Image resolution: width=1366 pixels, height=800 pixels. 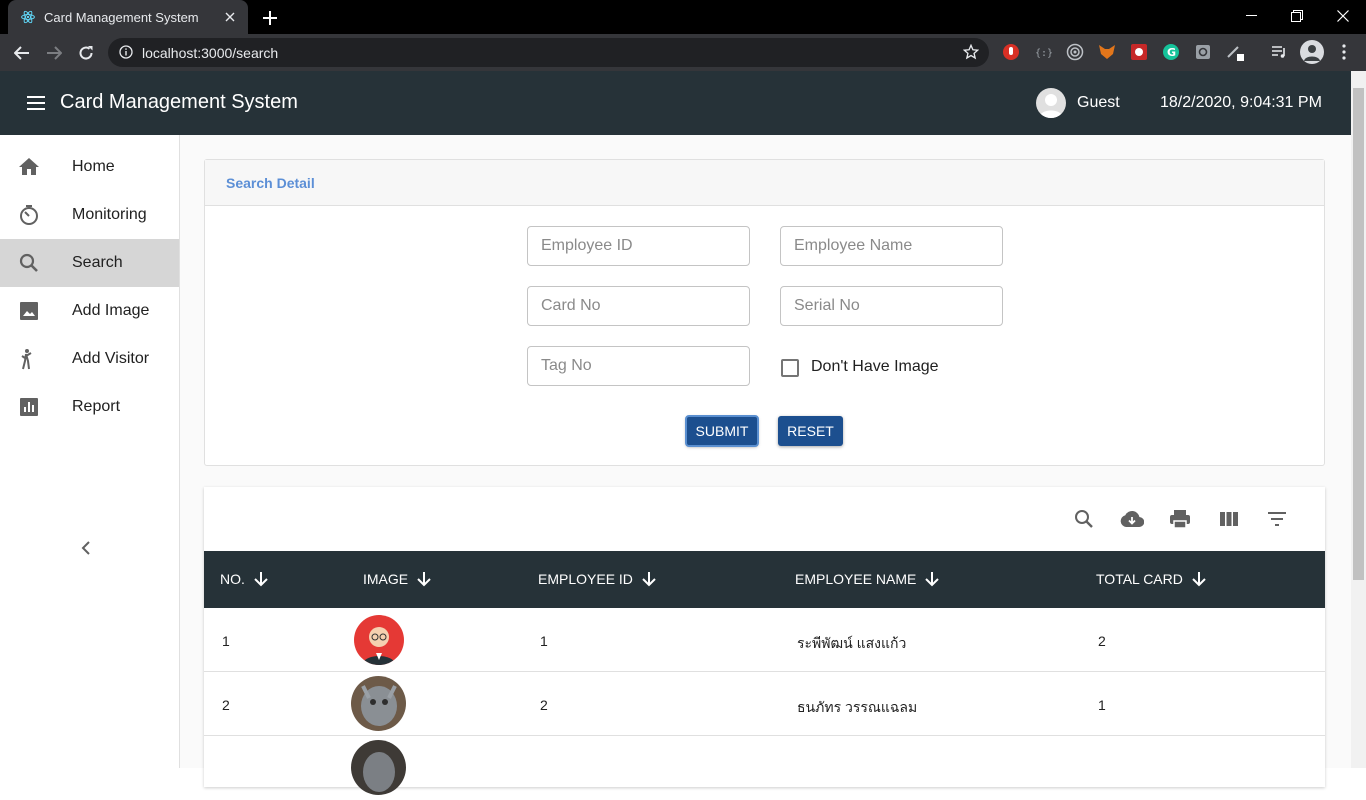 I want to click on react-icon, so click(x=28, y=17).